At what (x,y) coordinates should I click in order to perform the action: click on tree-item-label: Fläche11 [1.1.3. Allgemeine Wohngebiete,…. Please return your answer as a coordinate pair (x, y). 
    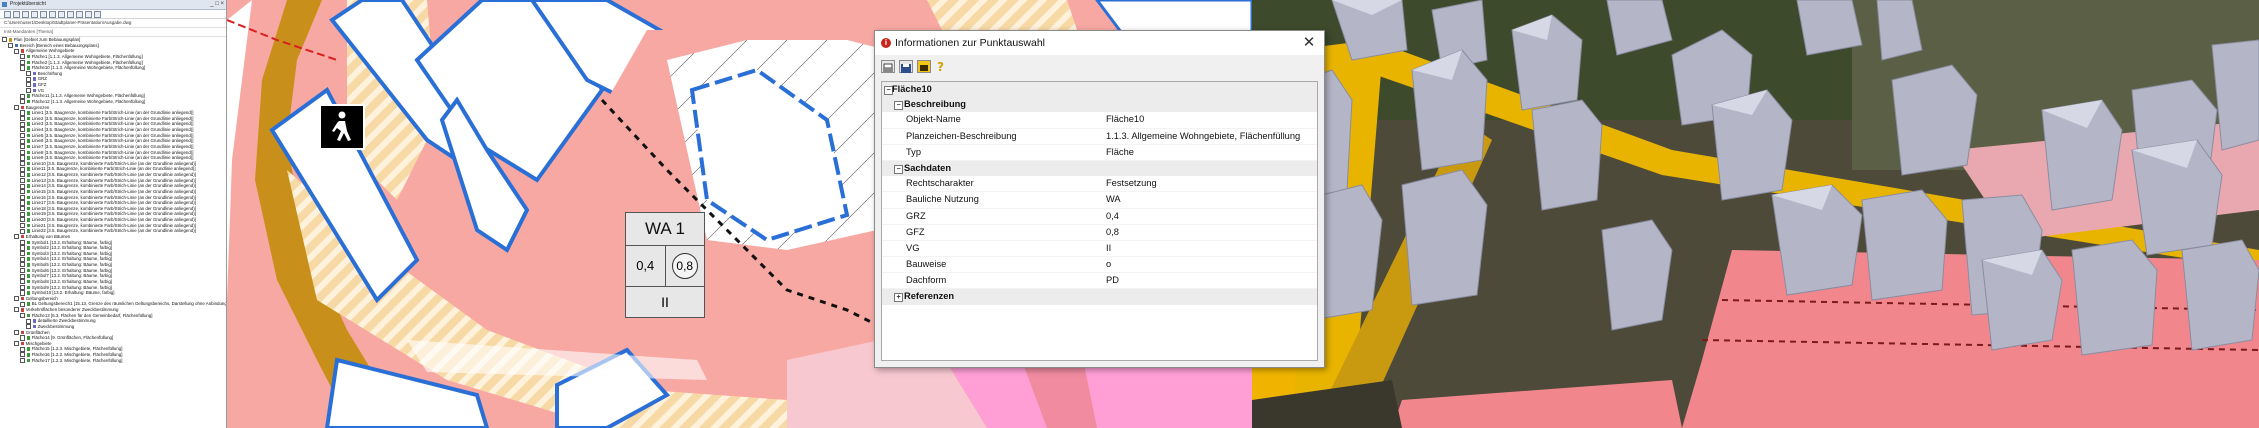
    Looking at the image, I should click on (88, 96).